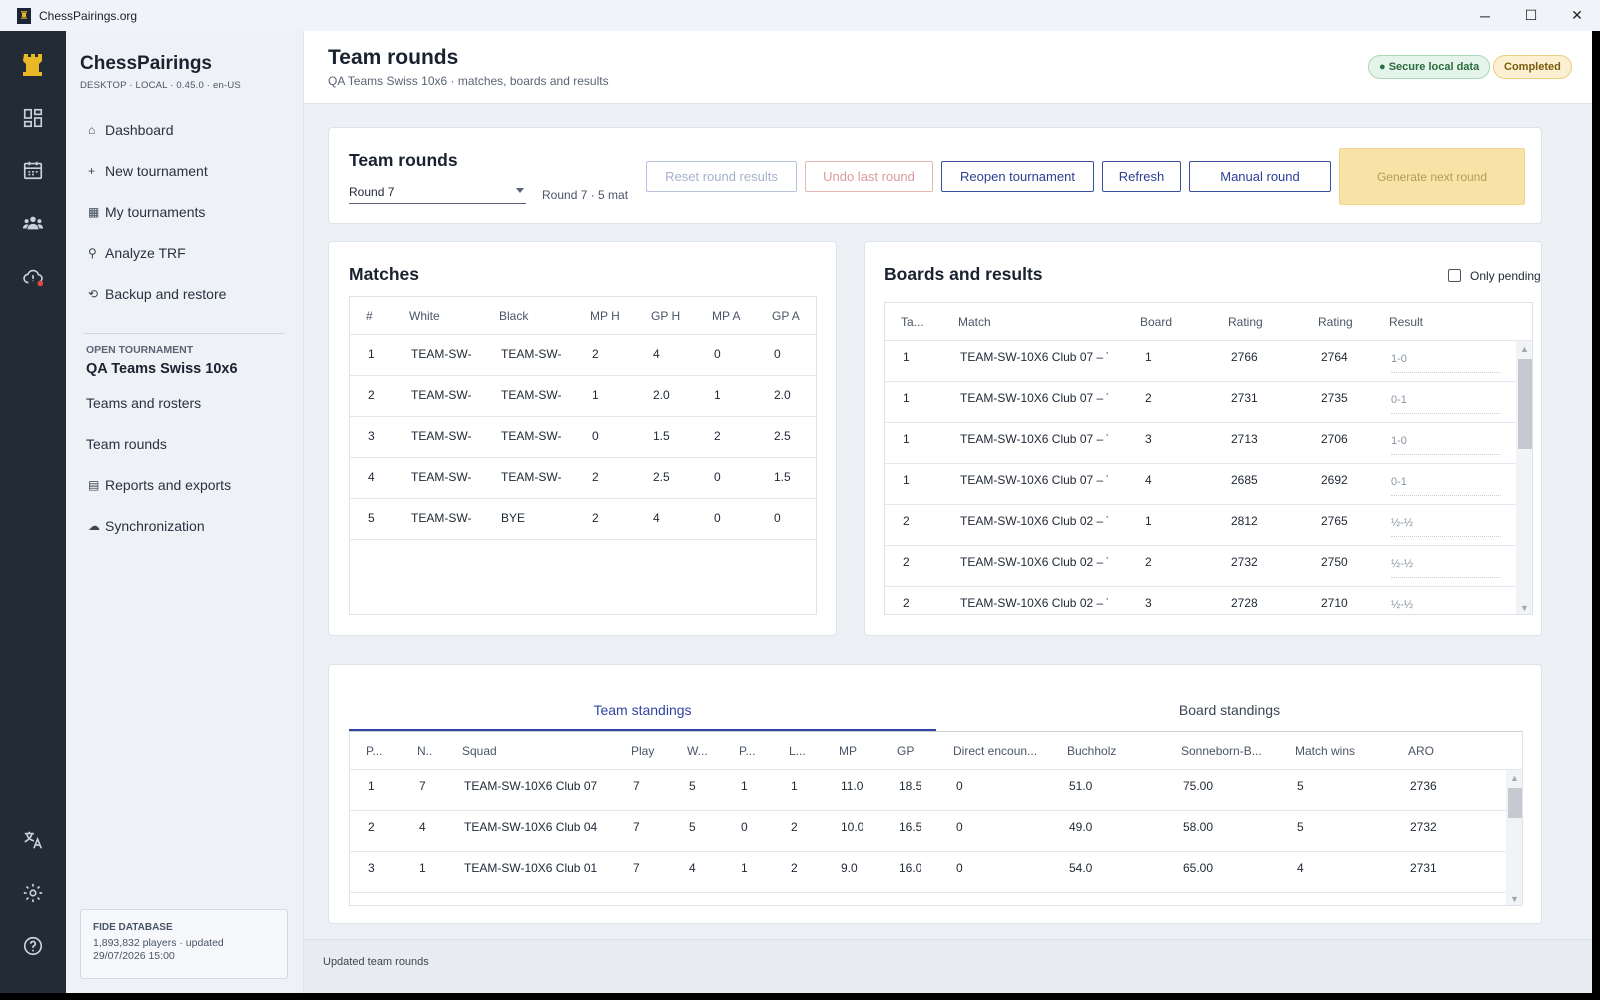 The height and width of the screenshot is (1000, 1600). I want to click on generate-next-round-button: Generate next round, so click(1432, 176).